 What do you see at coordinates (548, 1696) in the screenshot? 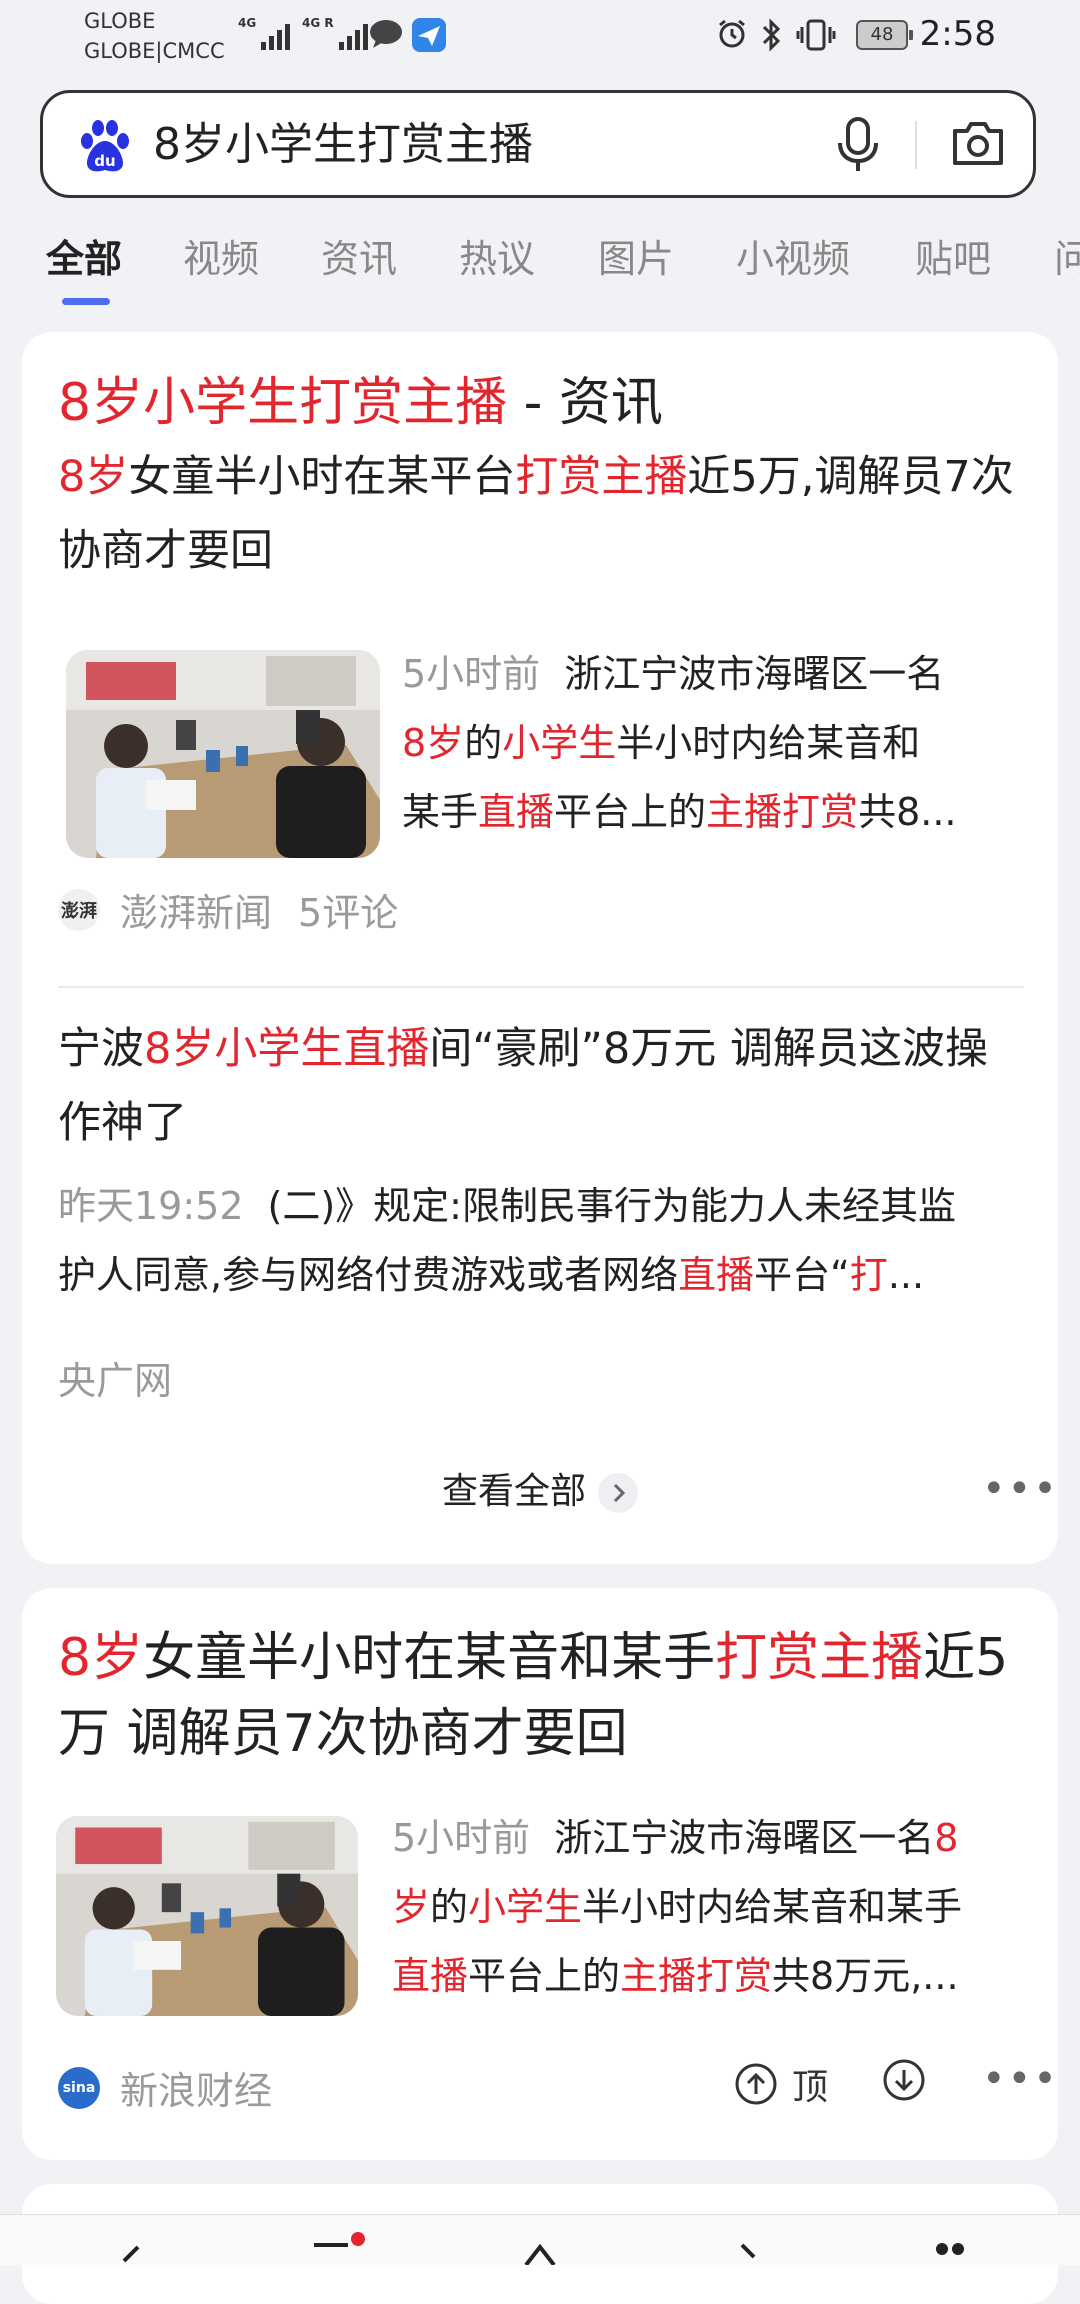
I see `news-item-title: 8岁女童半小时在某音和某手打赏主播近5万 调解员7次协商才要回` at bounding box center [548, 1696].